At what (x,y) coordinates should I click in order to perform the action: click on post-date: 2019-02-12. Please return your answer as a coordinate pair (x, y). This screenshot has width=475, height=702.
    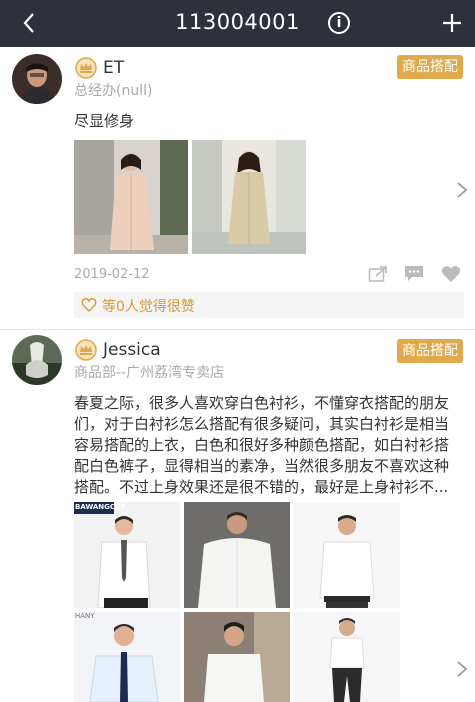
    Looking at the image, I should click on (112, 274).